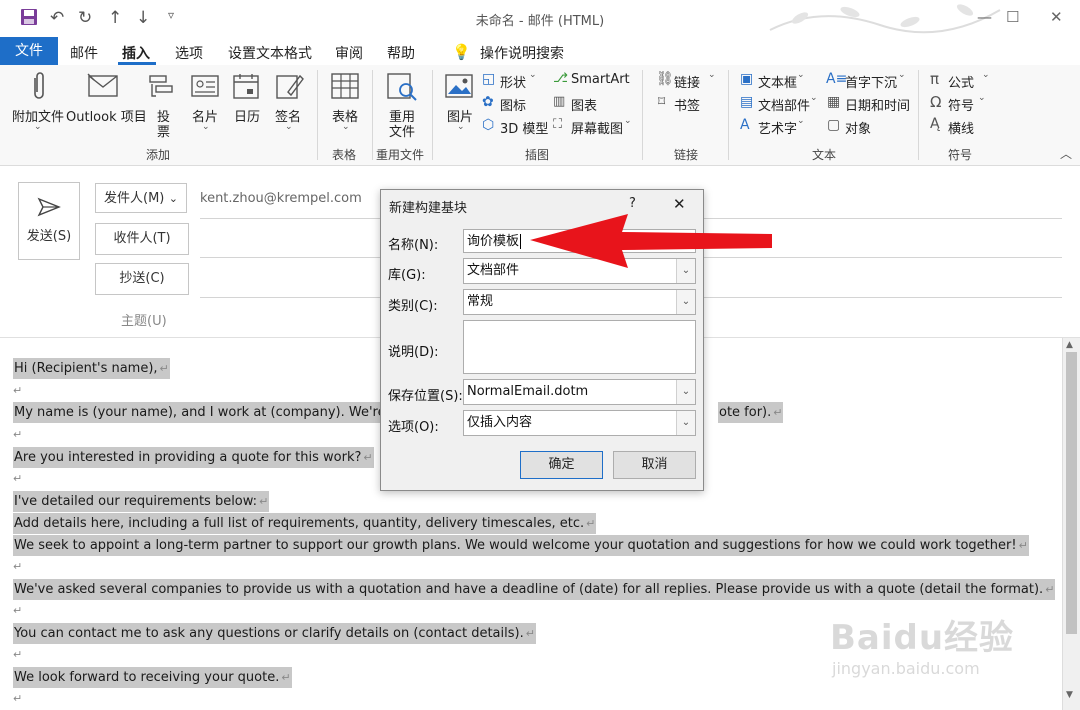 The height and width of the screenshot is (710, 1080). What do you see at coordinates (39, 85) in the screenshot?
I see `paperclip-icon` at bounding box center [39, 85].